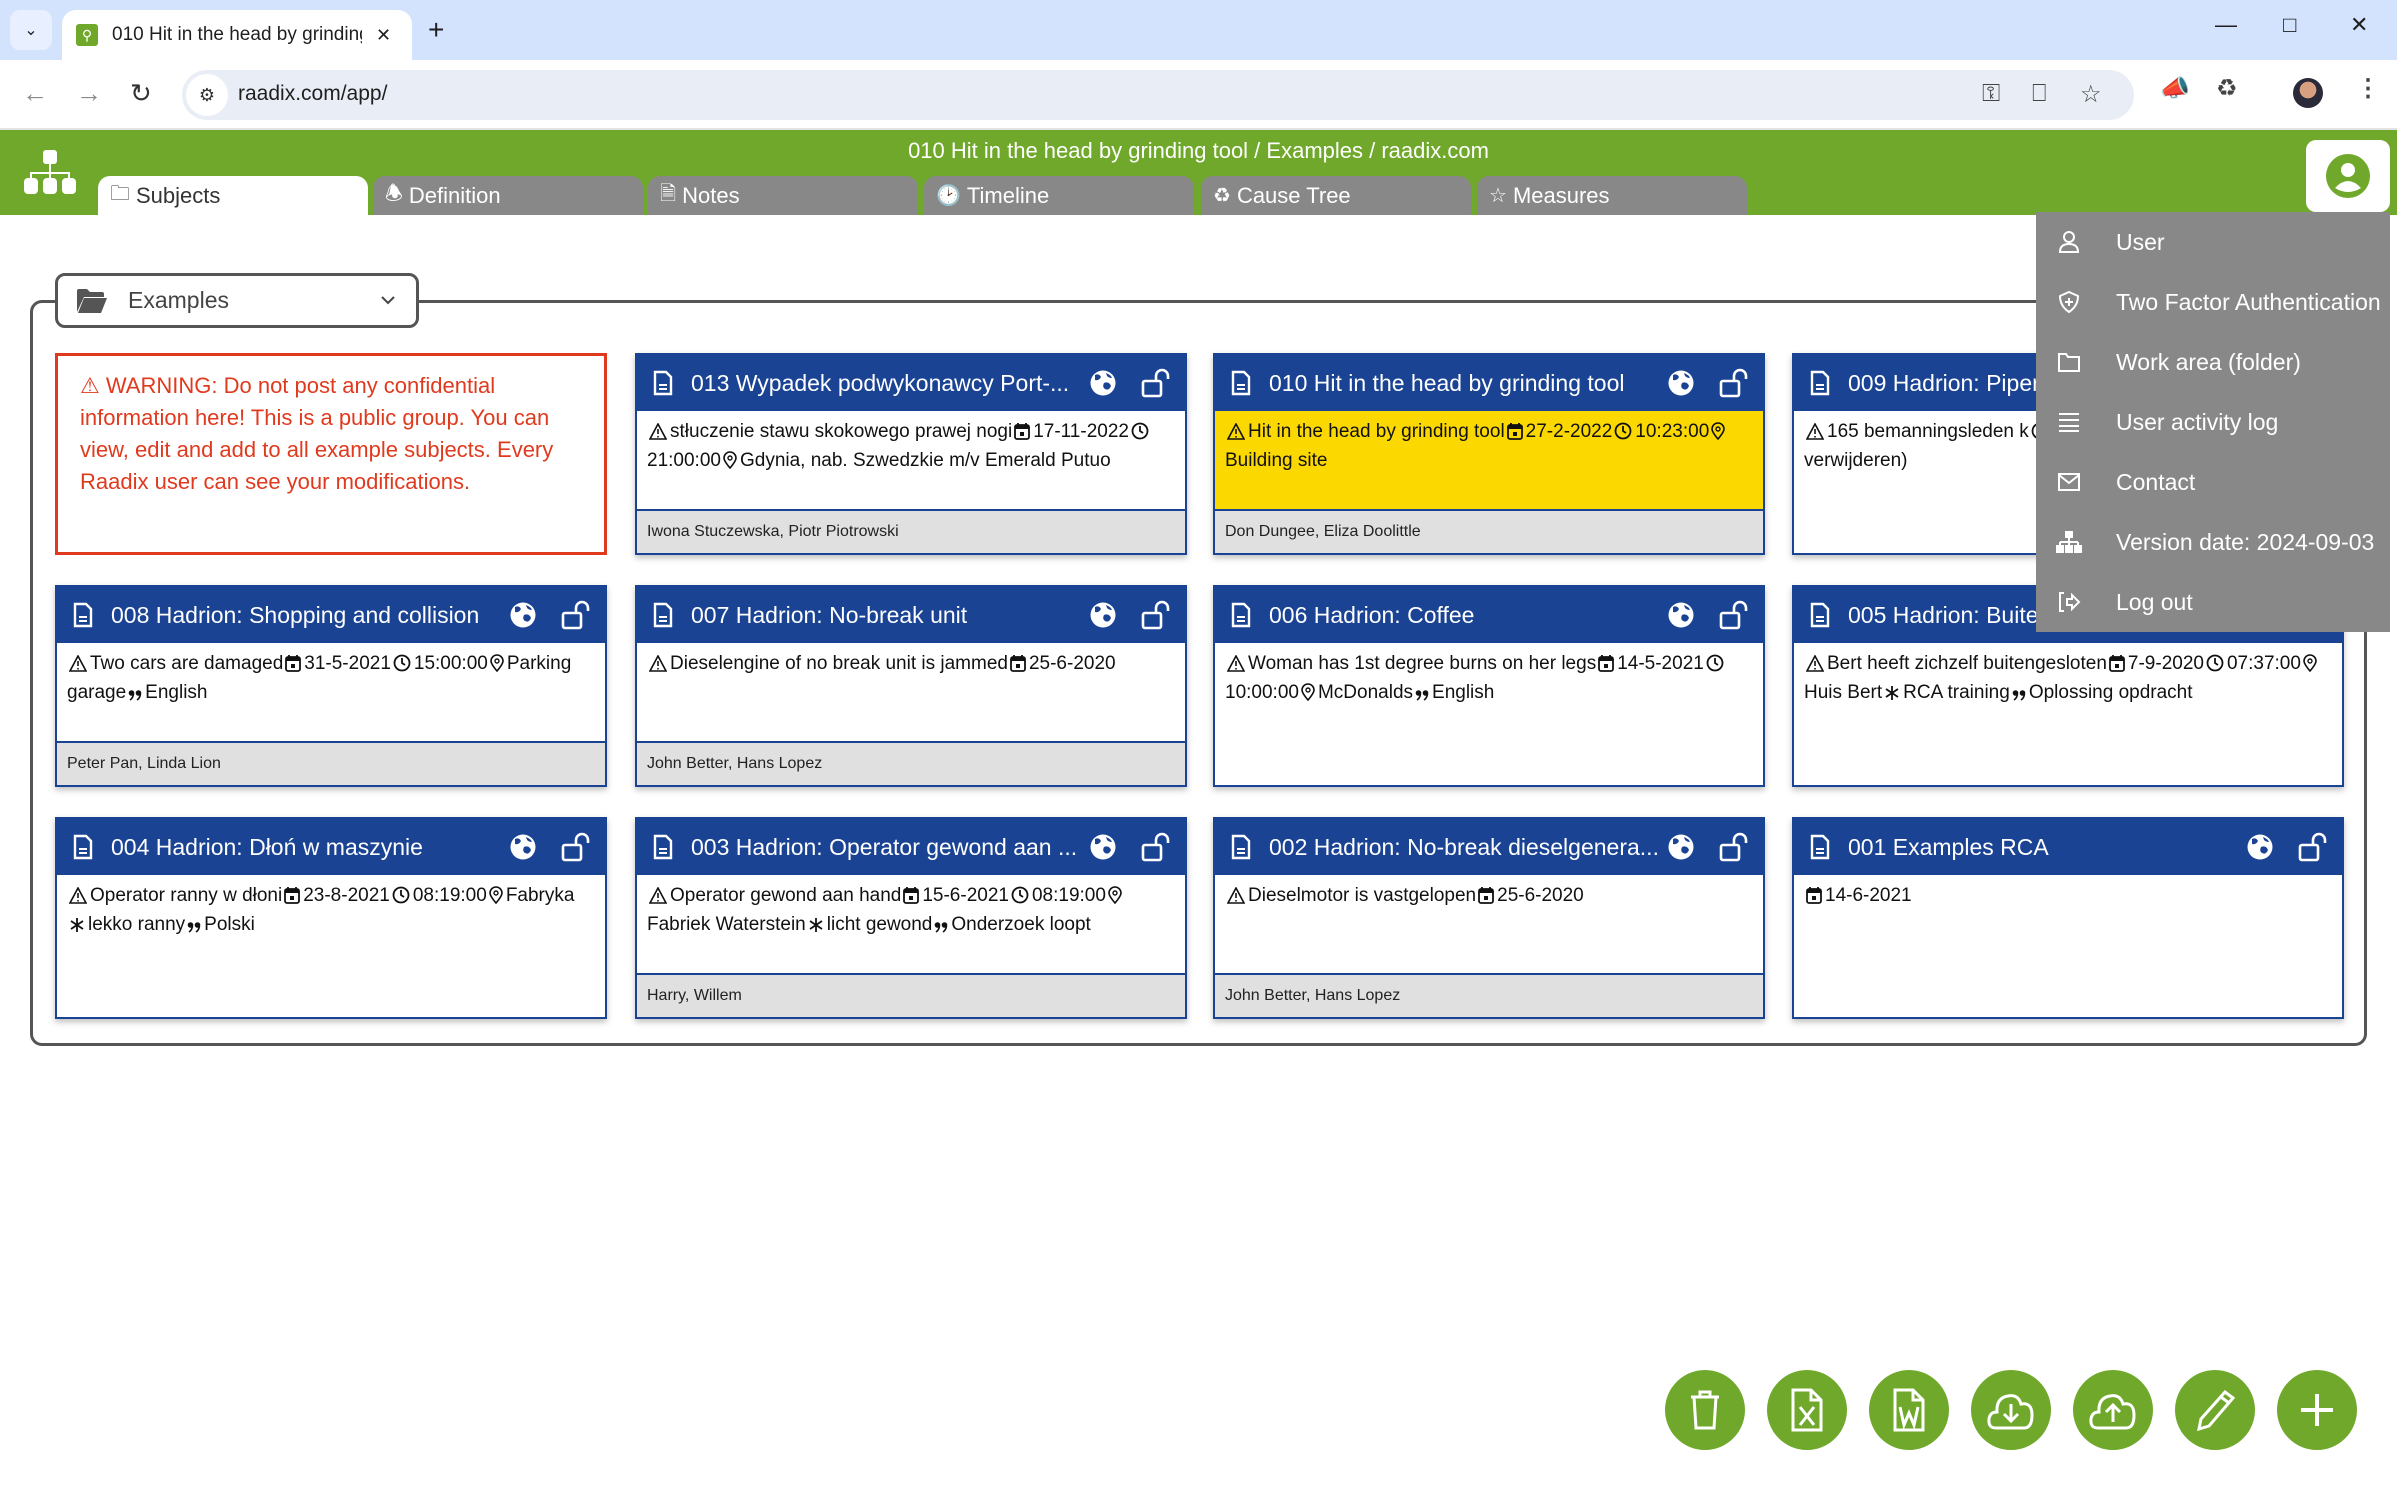 The image size is (2397, 1495). I want to click on close-window-icon: ✕, so click(2359, 25).